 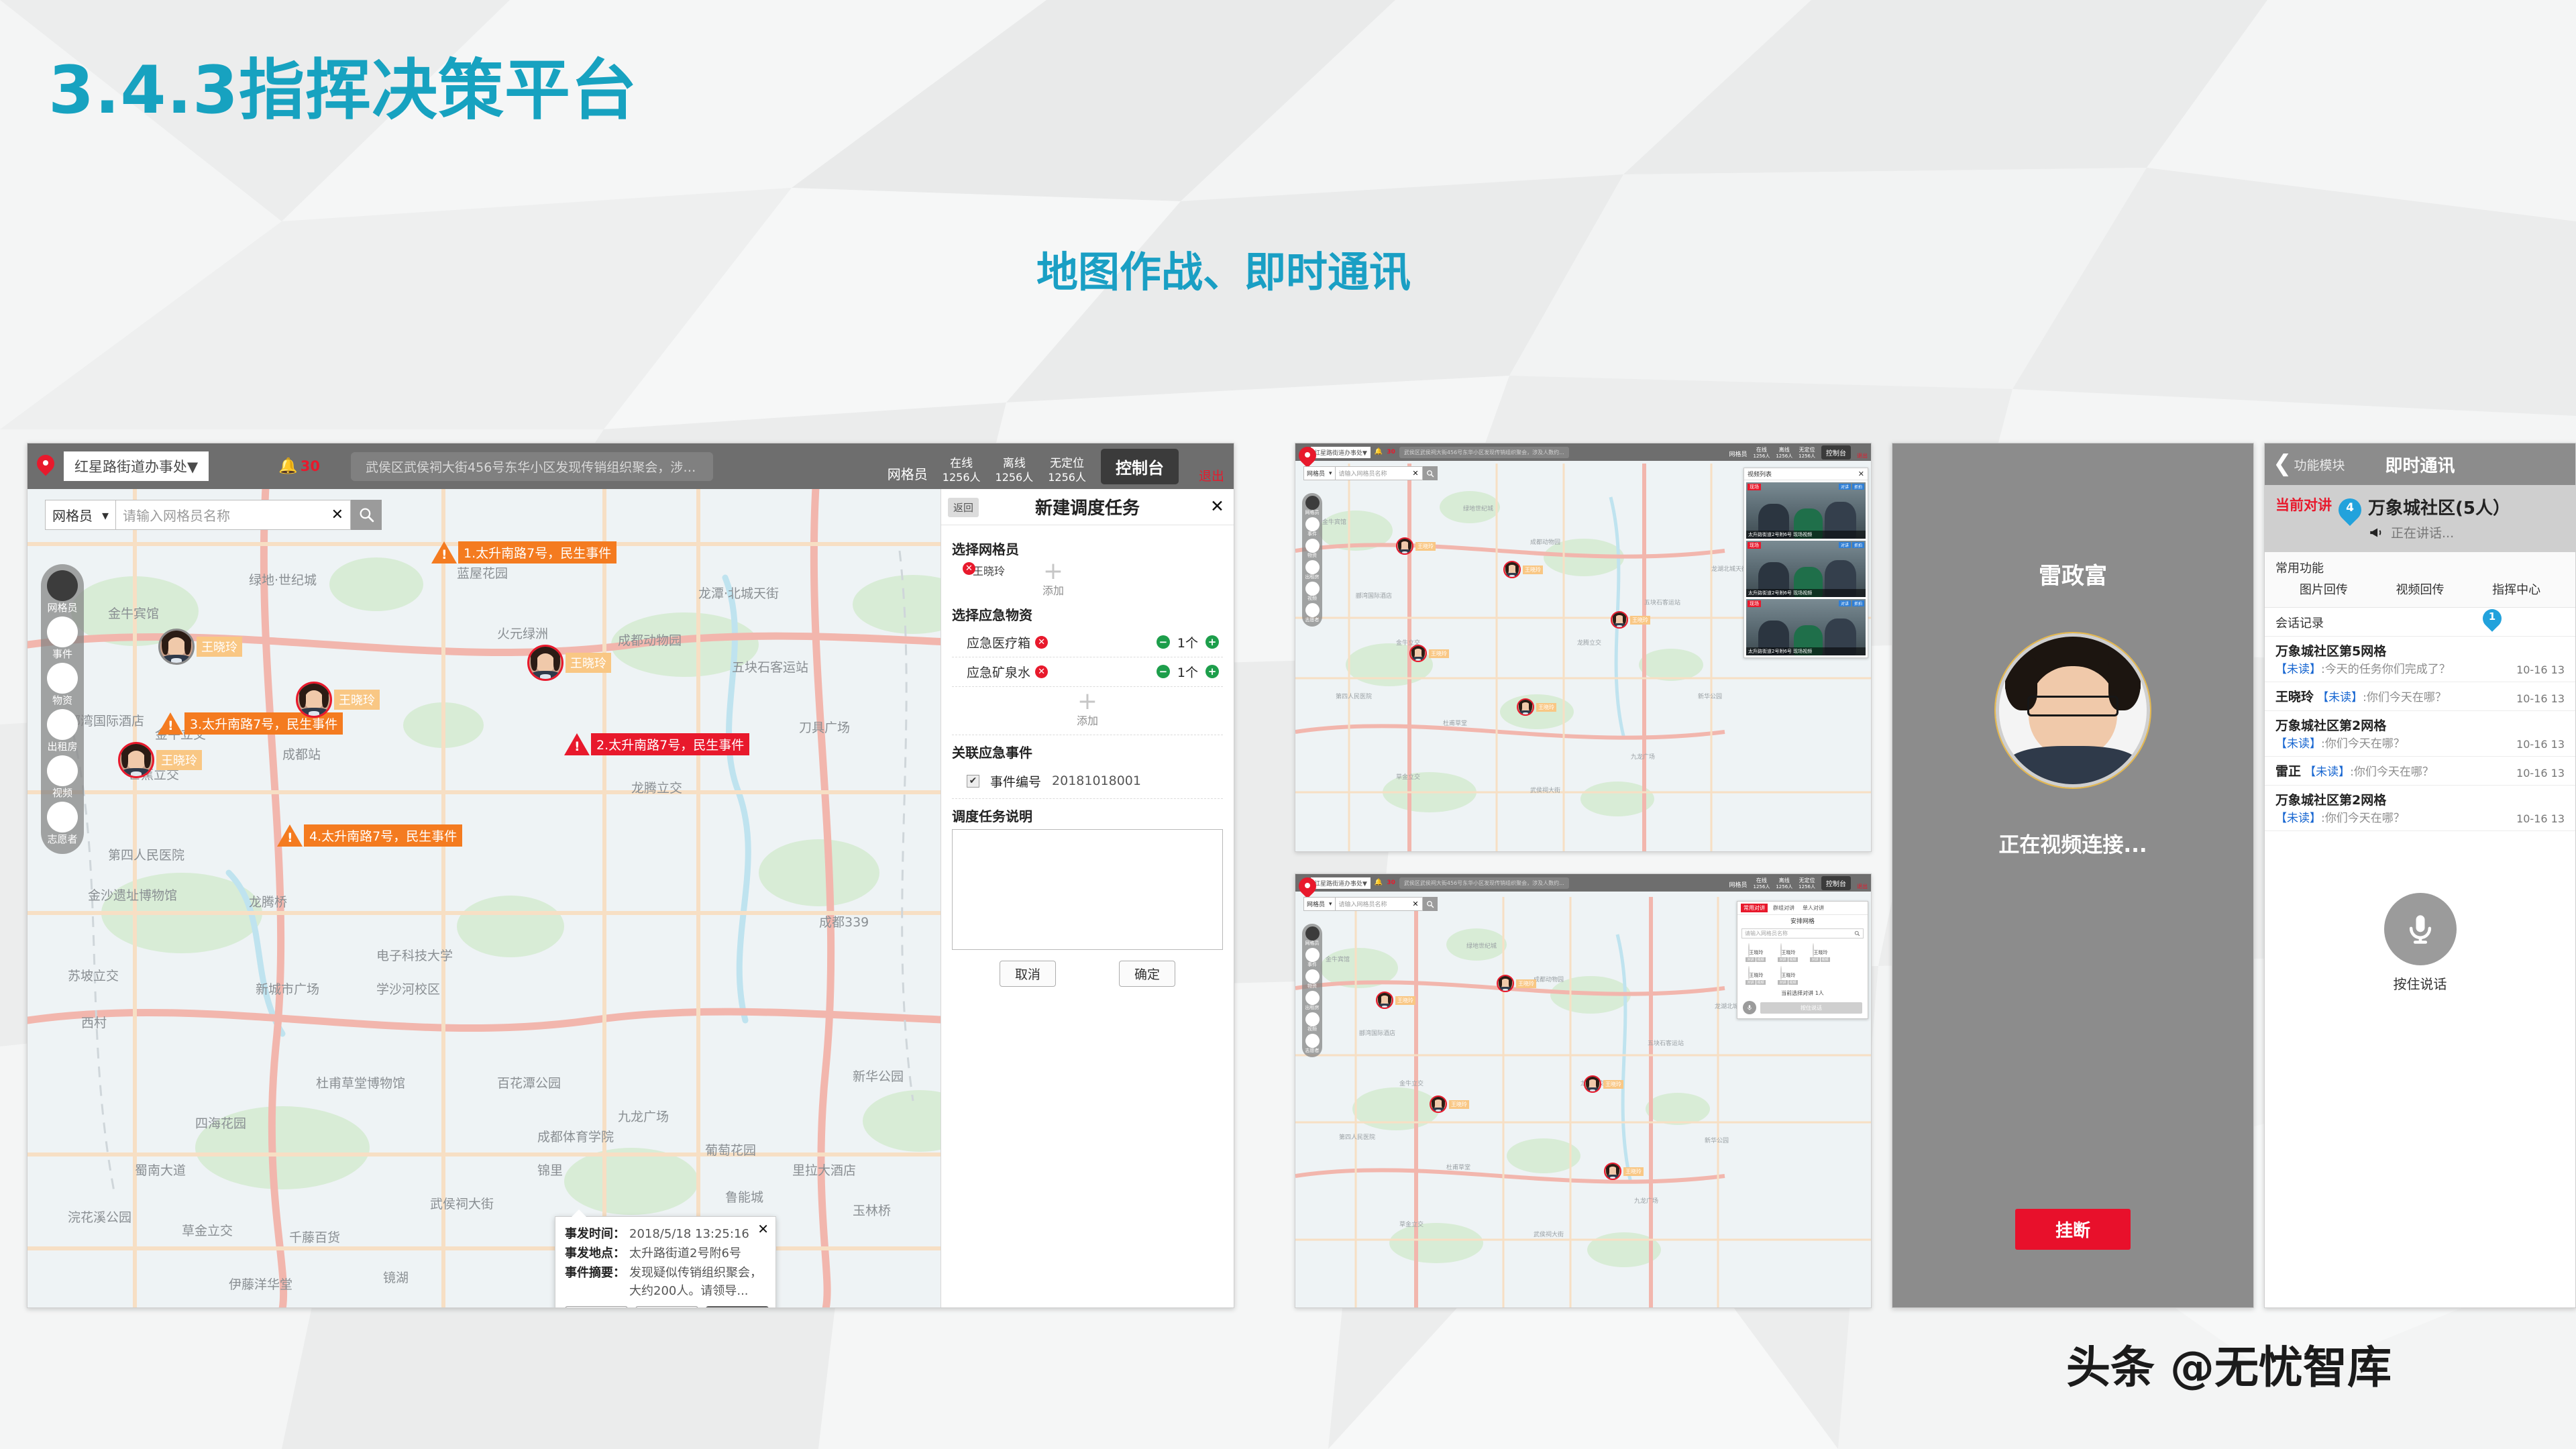 What do you see at coordinates (524, 552) in the screenshot?
I see `map-marker-event: 1.太升南路7号，民生事件` at bounding box center [524, 552].